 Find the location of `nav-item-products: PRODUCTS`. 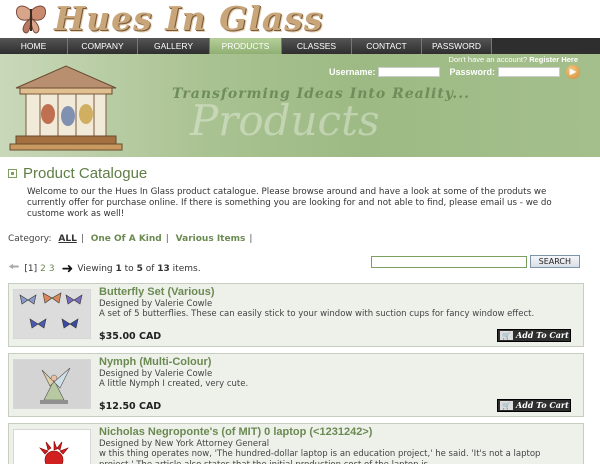

nav-item-products: PRODUCTS is located at coordinates (246, 46).